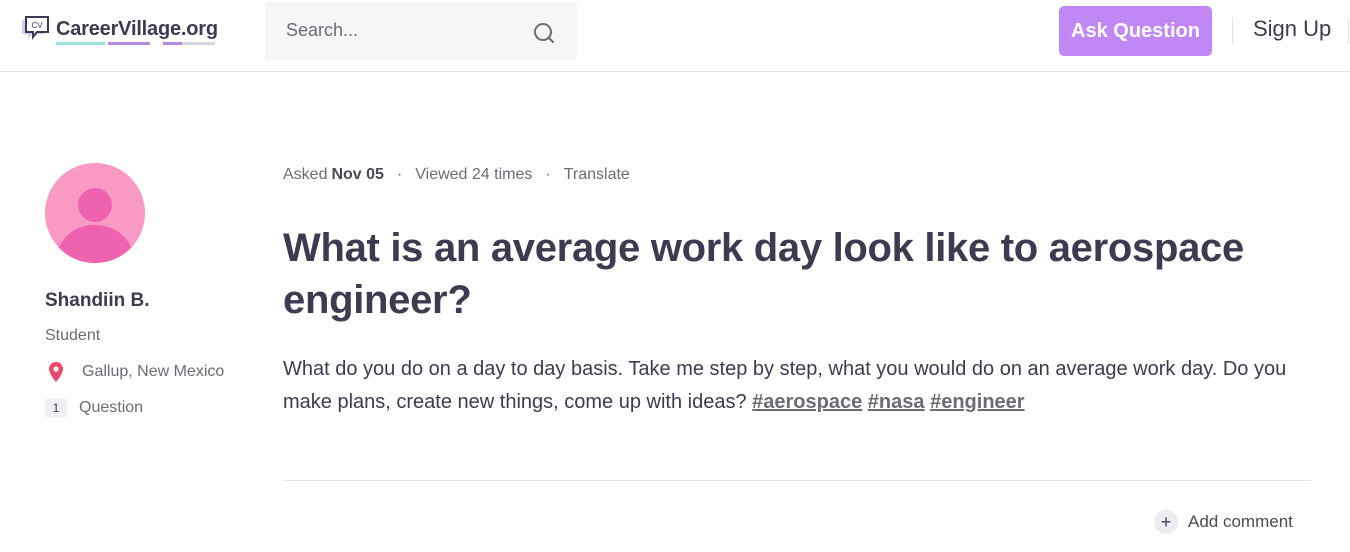 The image size is (1350, 552). Describe the element at coordinates (807, 402) in the screenshot. I see `tag-link: #aerospace` at that location.